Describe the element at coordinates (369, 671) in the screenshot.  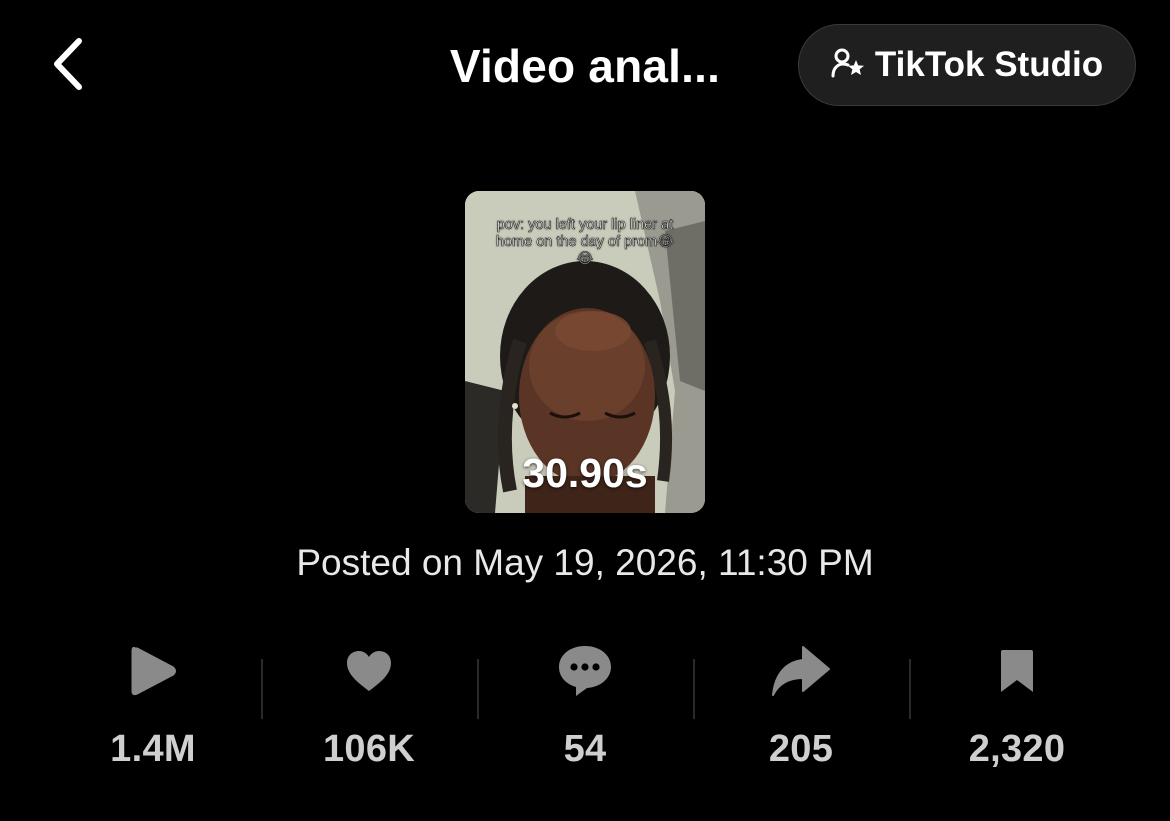
I see `heart-icon` at that location.